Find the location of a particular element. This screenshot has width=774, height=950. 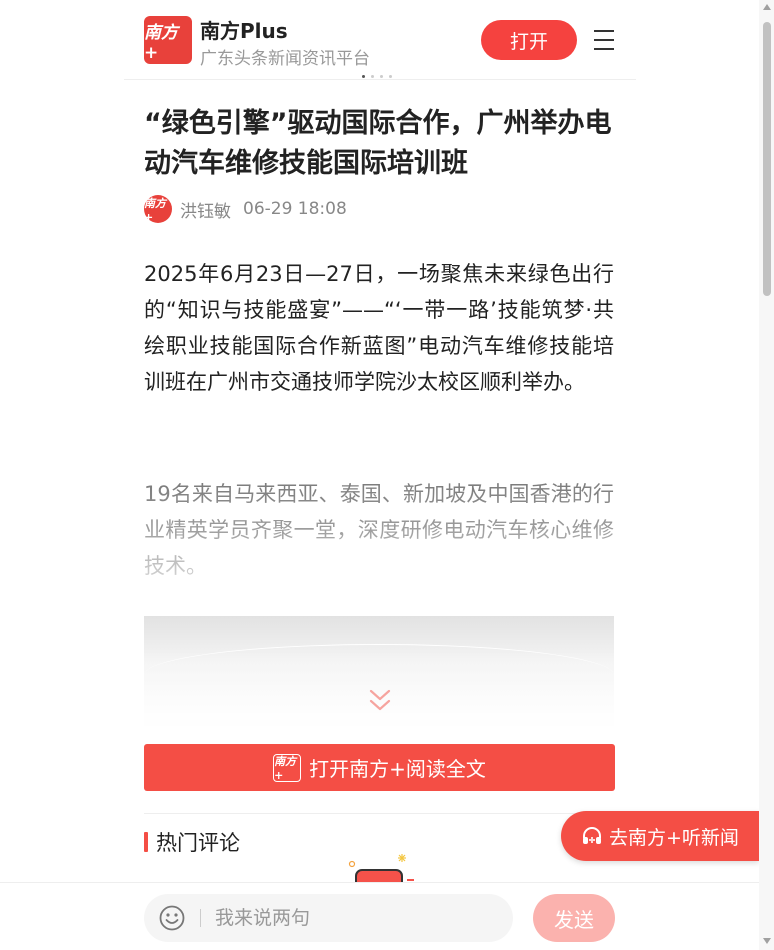

author-name: 洪钰敏 is located at coordinates (205, 209).